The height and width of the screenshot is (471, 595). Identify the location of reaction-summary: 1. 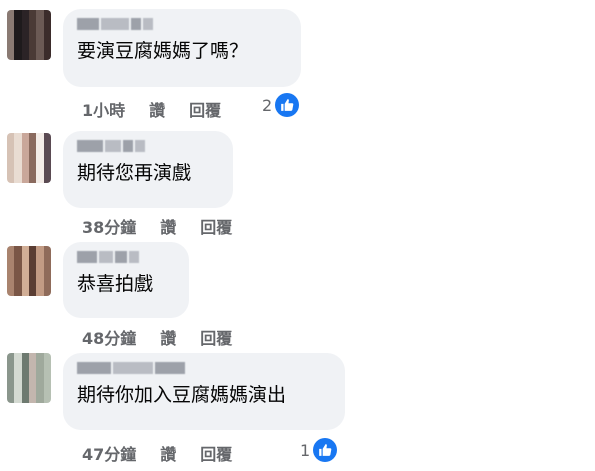
(319, 450).